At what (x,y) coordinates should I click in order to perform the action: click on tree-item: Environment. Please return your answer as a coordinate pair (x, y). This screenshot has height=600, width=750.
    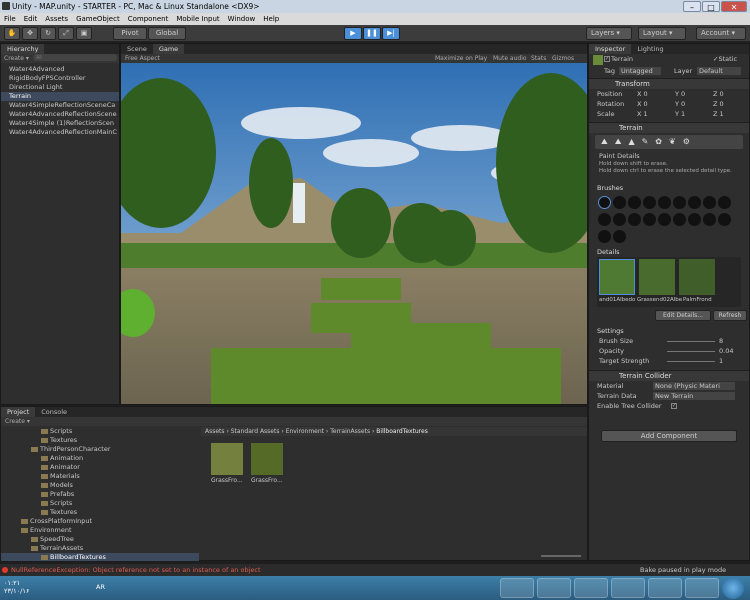
    Looking at the image, I should click on (100, 530).